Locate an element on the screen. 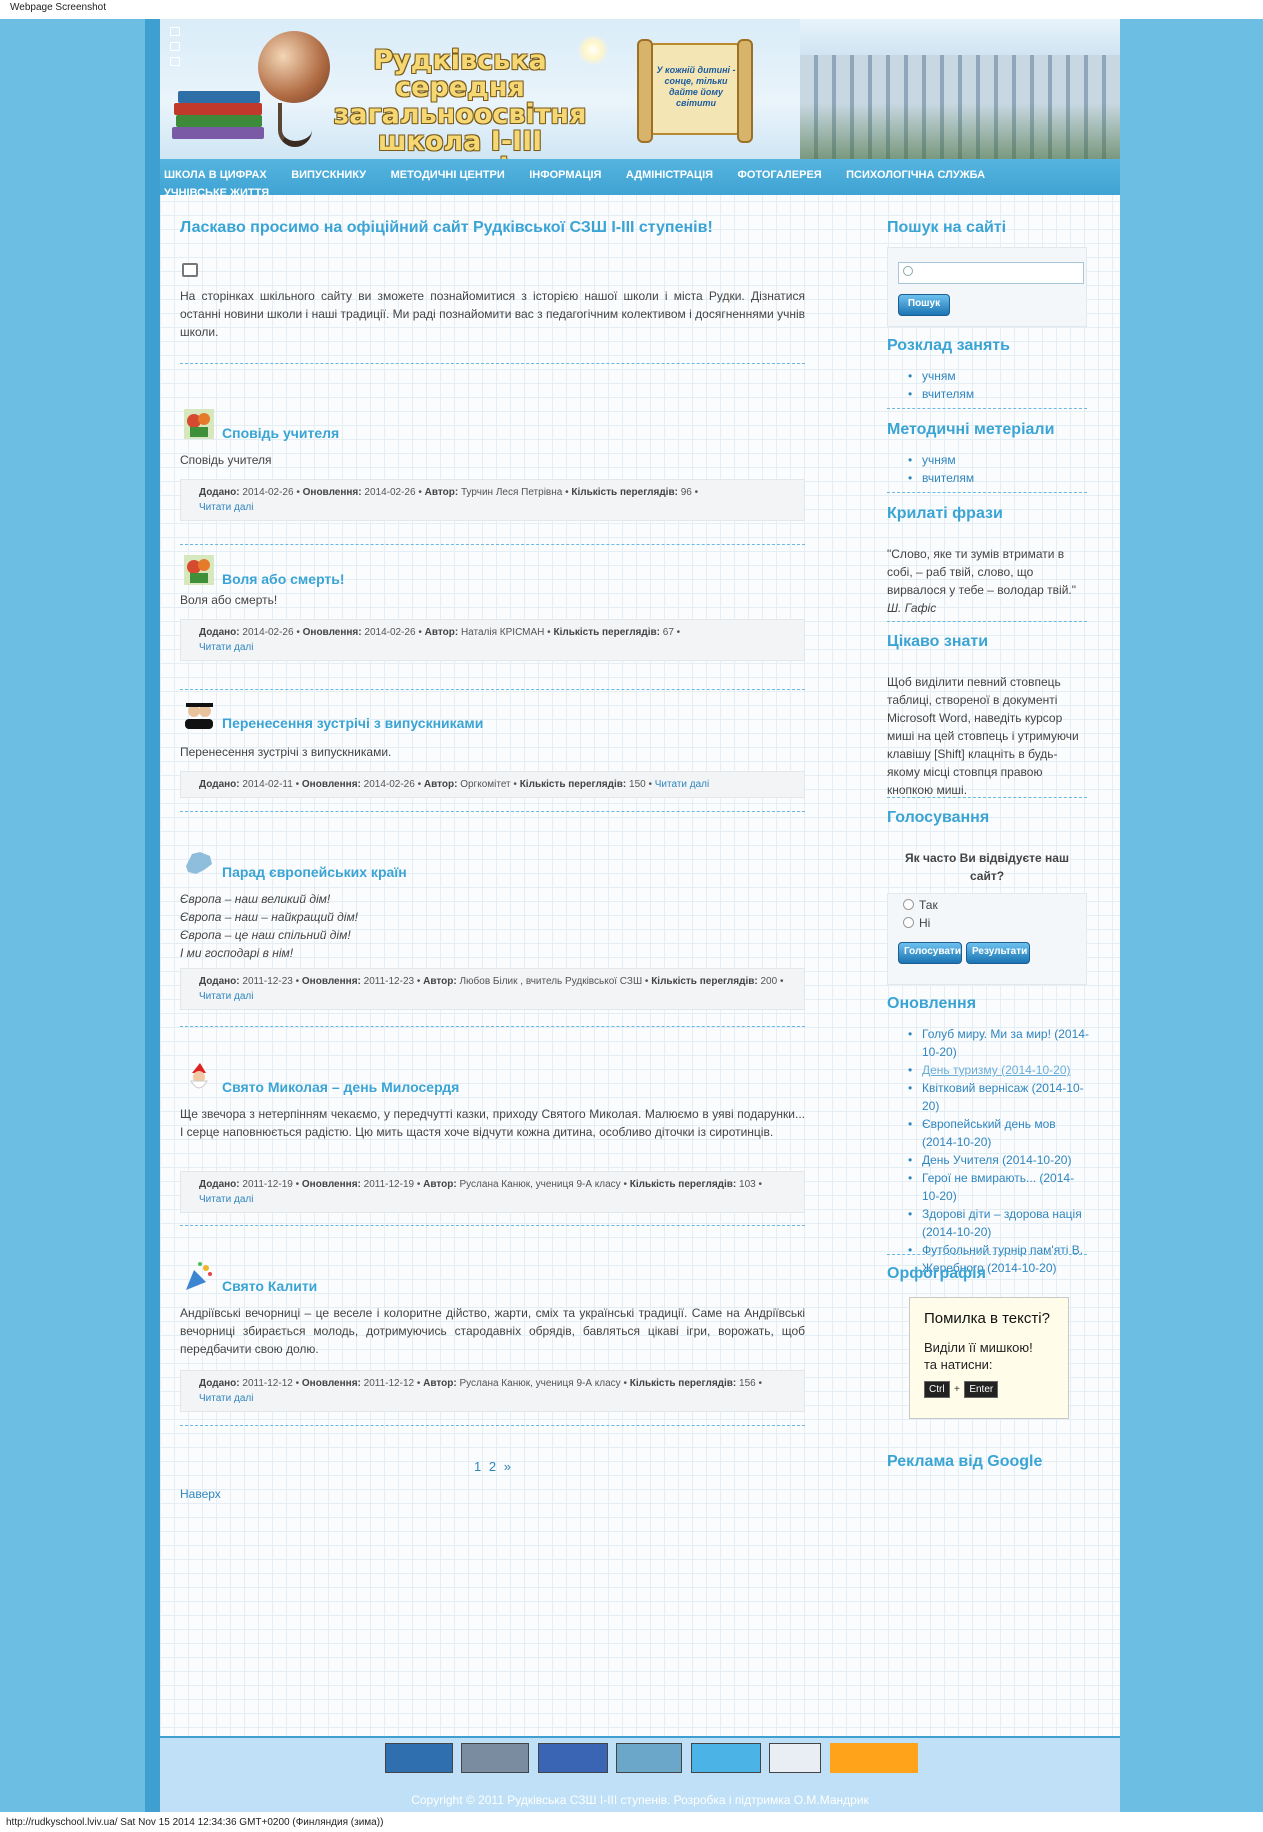  partner-badges is located at coordinates (653, 1759).